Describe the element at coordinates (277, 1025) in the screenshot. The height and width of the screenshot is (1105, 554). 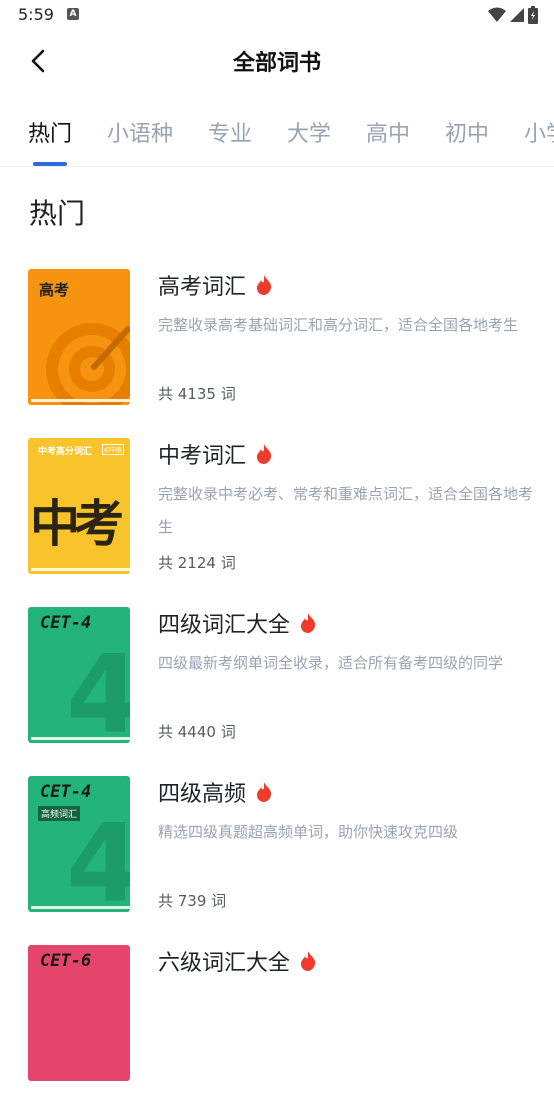
I see `book-item: CET-6 六级词汇大全` at that location.